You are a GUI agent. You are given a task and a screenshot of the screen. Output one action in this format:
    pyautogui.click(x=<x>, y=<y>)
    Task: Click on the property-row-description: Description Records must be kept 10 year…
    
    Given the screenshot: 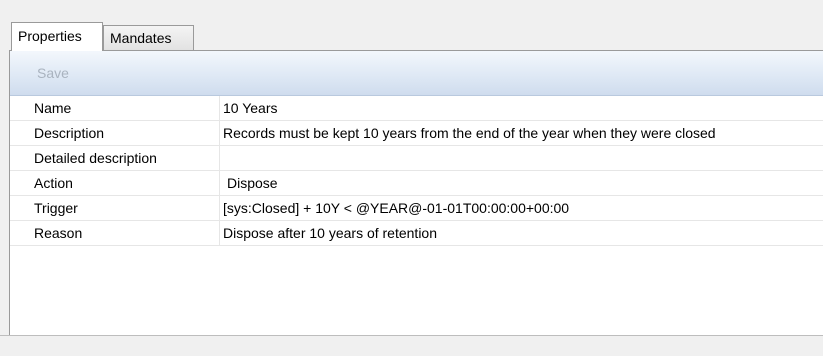 What is the action you would take?
    pyautogui.click(x=416, y=133)
    